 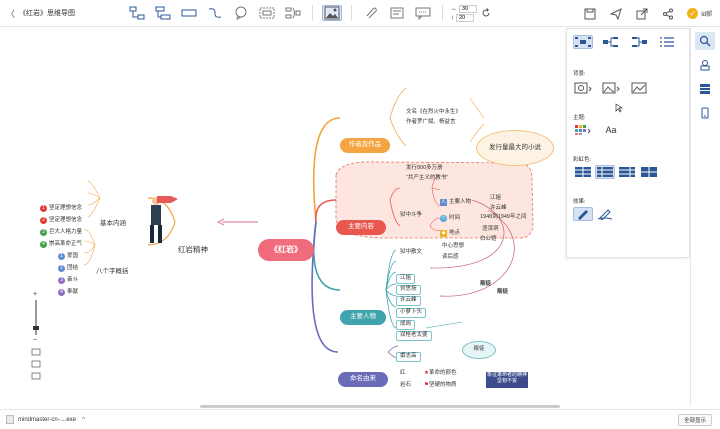 What do you see at coordinates (450, 257) in the screenshot?
I see `reflection: 读后感` at bounding box center [450, 257].